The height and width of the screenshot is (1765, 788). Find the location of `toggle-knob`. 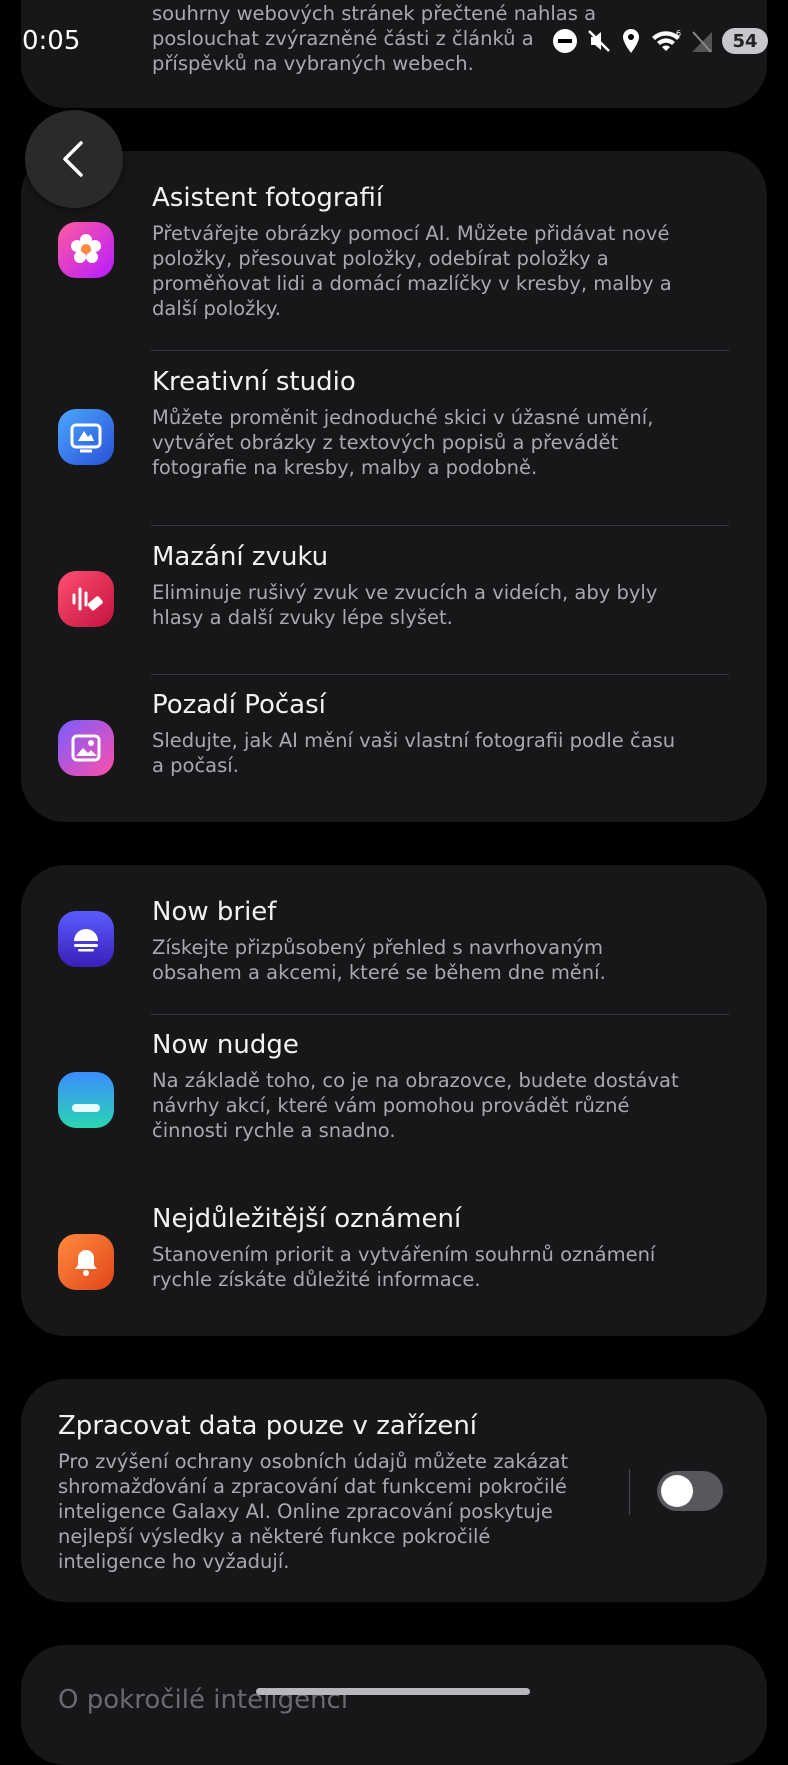

toggle-knob is located at coordinates (677, 1491).